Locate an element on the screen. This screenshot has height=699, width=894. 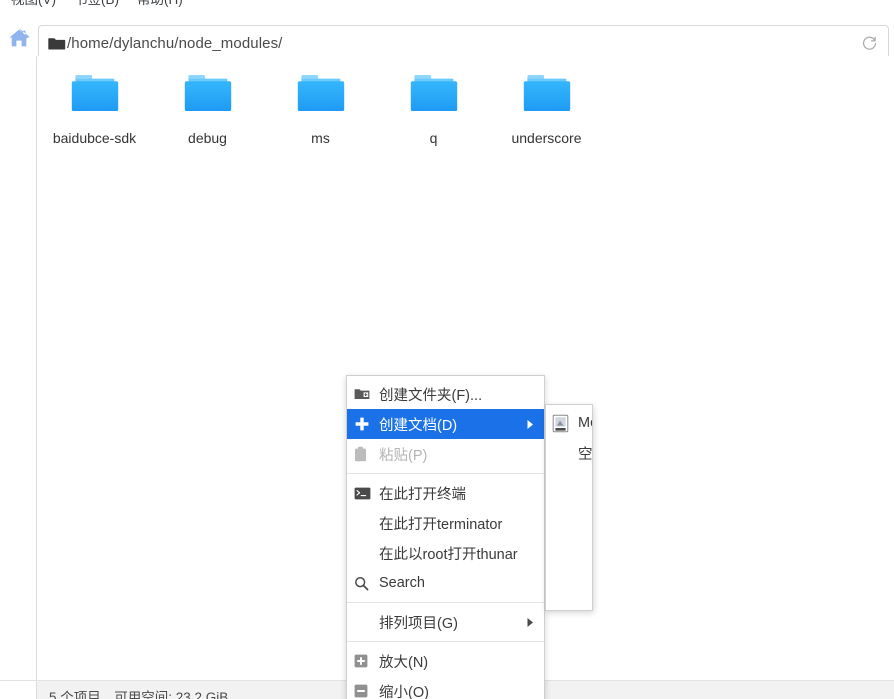
reload-icon is located at coordinates (869, 43).